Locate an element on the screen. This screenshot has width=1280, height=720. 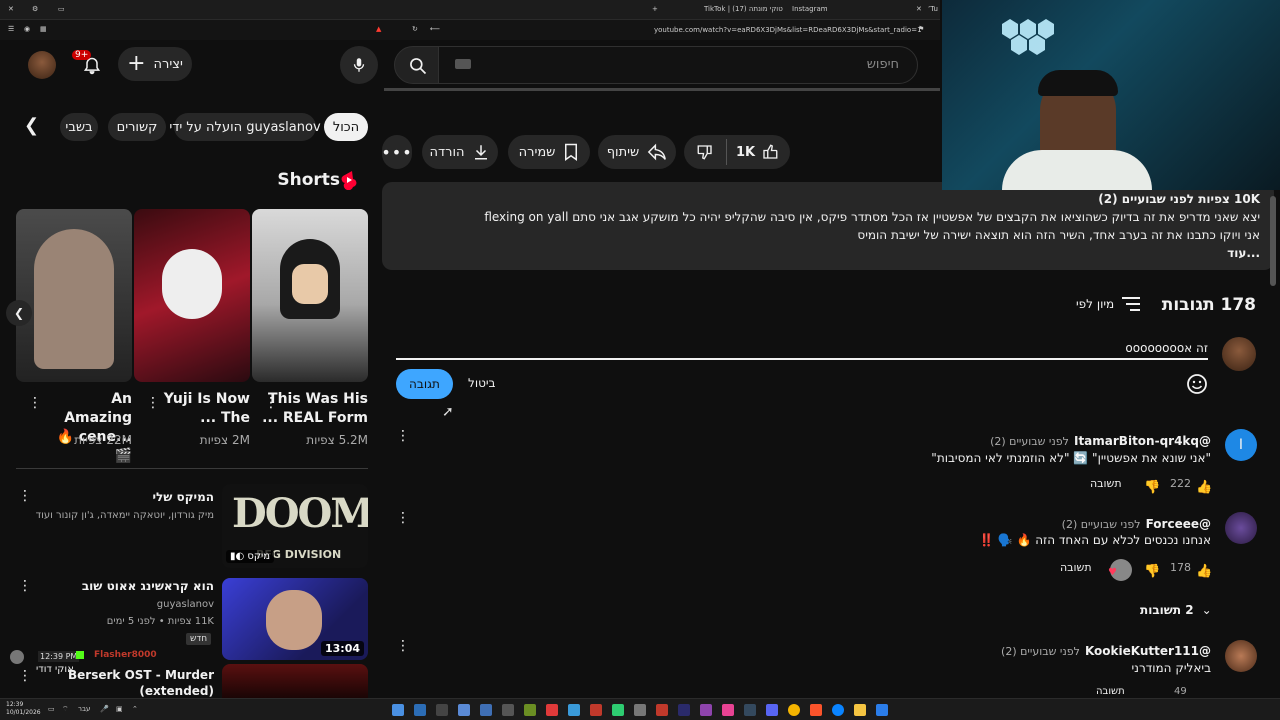
back-icon: ⟵ is located at coordinates (435, 29).